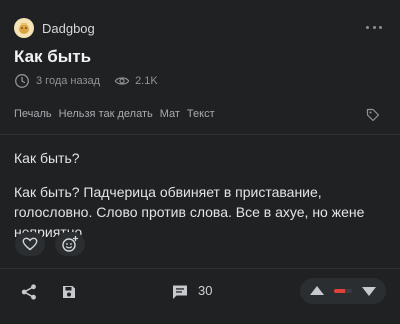  I want to click on post-paragraph: Как быть?, so click(47, 158).